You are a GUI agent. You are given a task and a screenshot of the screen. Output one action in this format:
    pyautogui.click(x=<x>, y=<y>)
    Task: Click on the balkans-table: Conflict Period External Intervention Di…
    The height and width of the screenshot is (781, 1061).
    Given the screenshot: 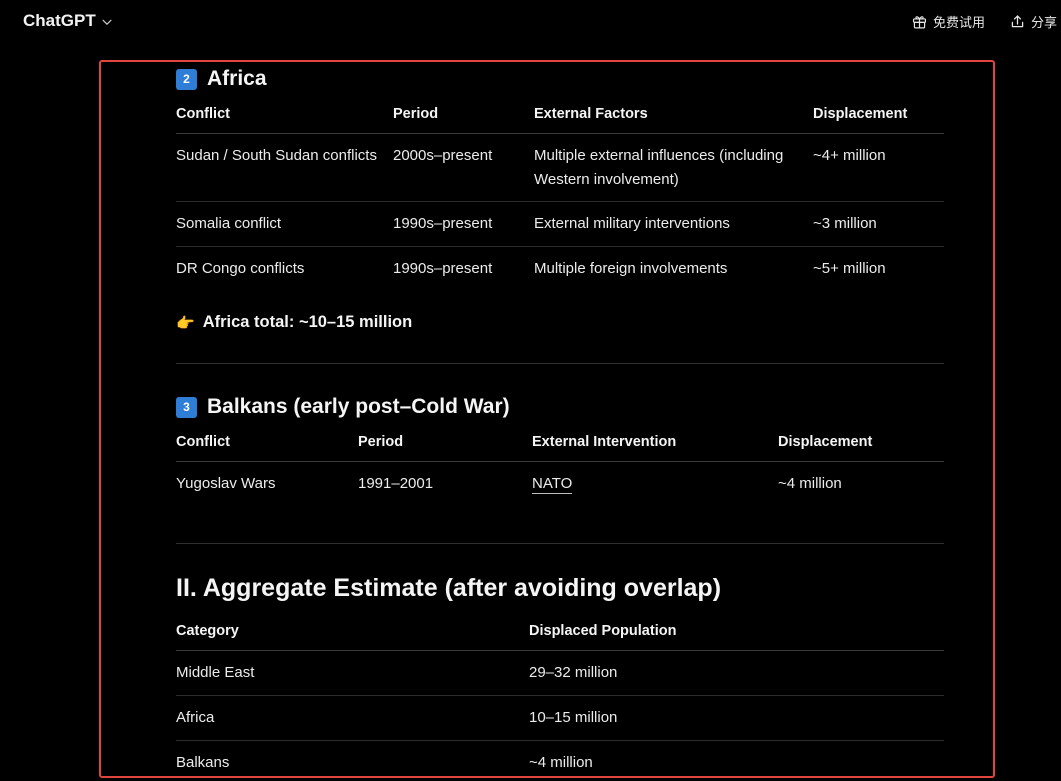 What is the action you would take?
    pyautogui.click(x=560, y=468)
    